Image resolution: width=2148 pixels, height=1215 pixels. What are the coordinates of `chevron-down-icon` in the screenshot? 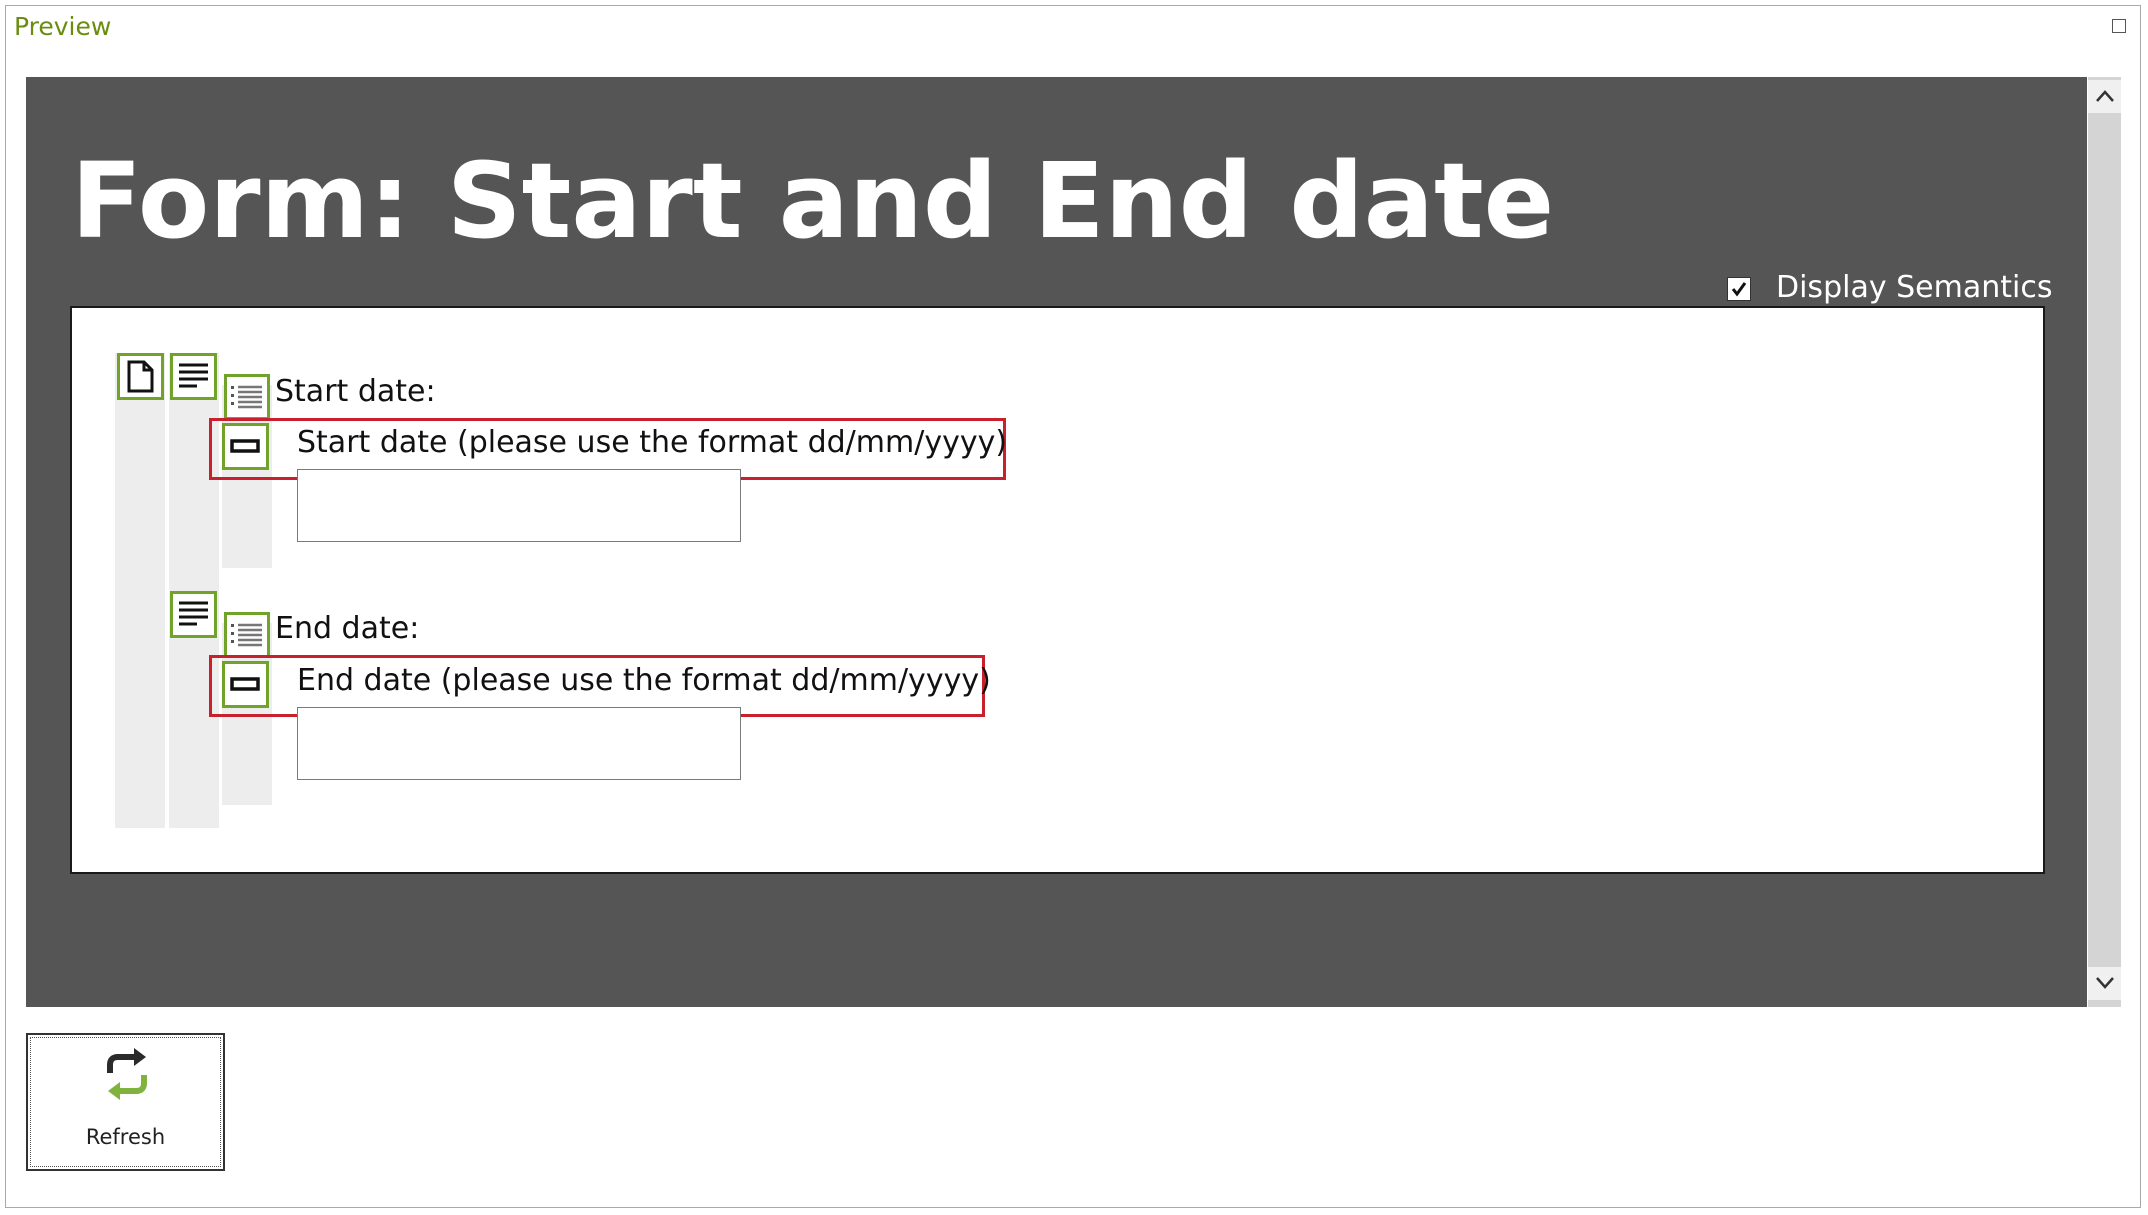 It's located at (2105, 983).